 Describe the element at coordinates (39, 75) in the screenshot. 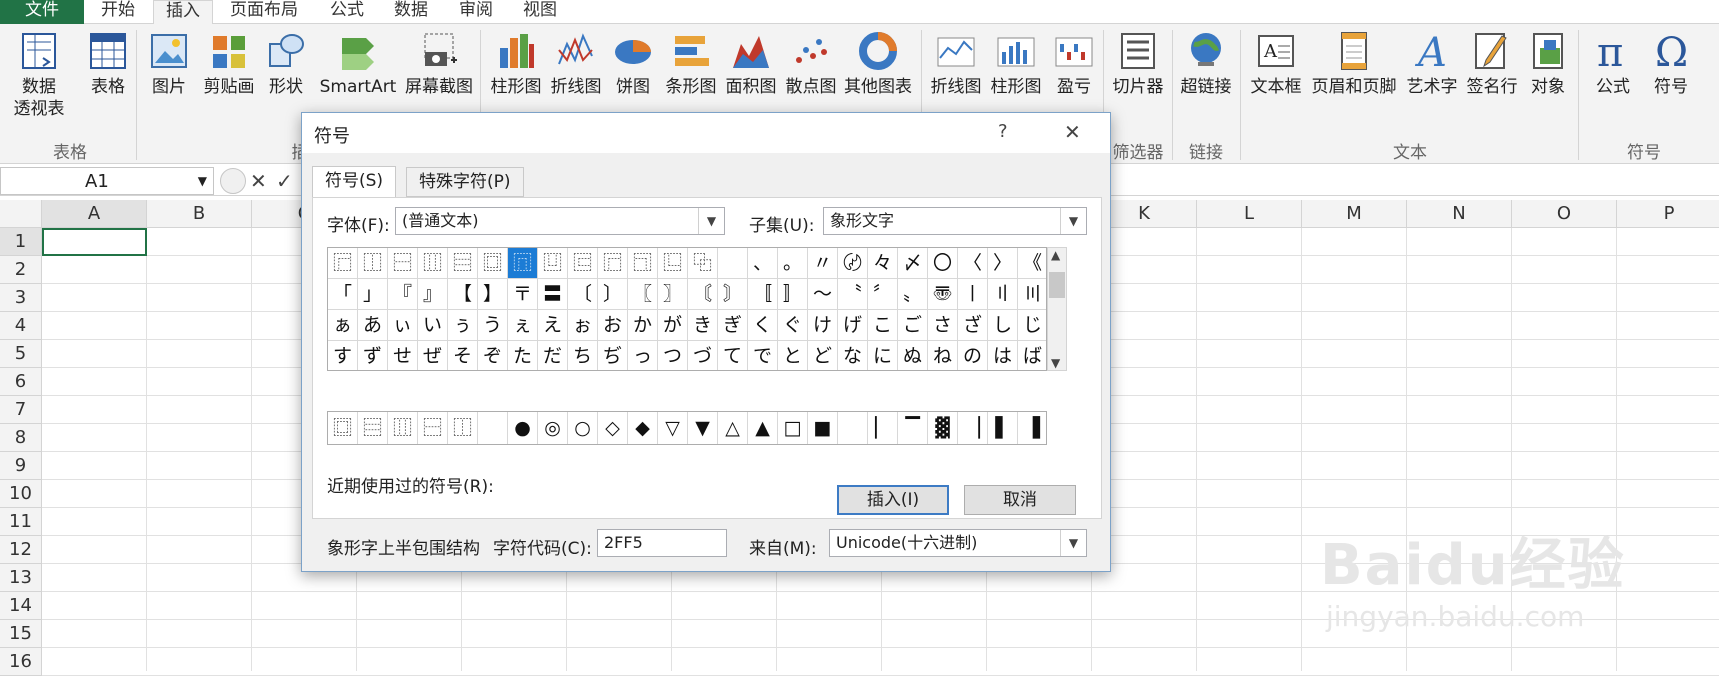

I see `pivot-table-button: 数据 透视表` at that location.